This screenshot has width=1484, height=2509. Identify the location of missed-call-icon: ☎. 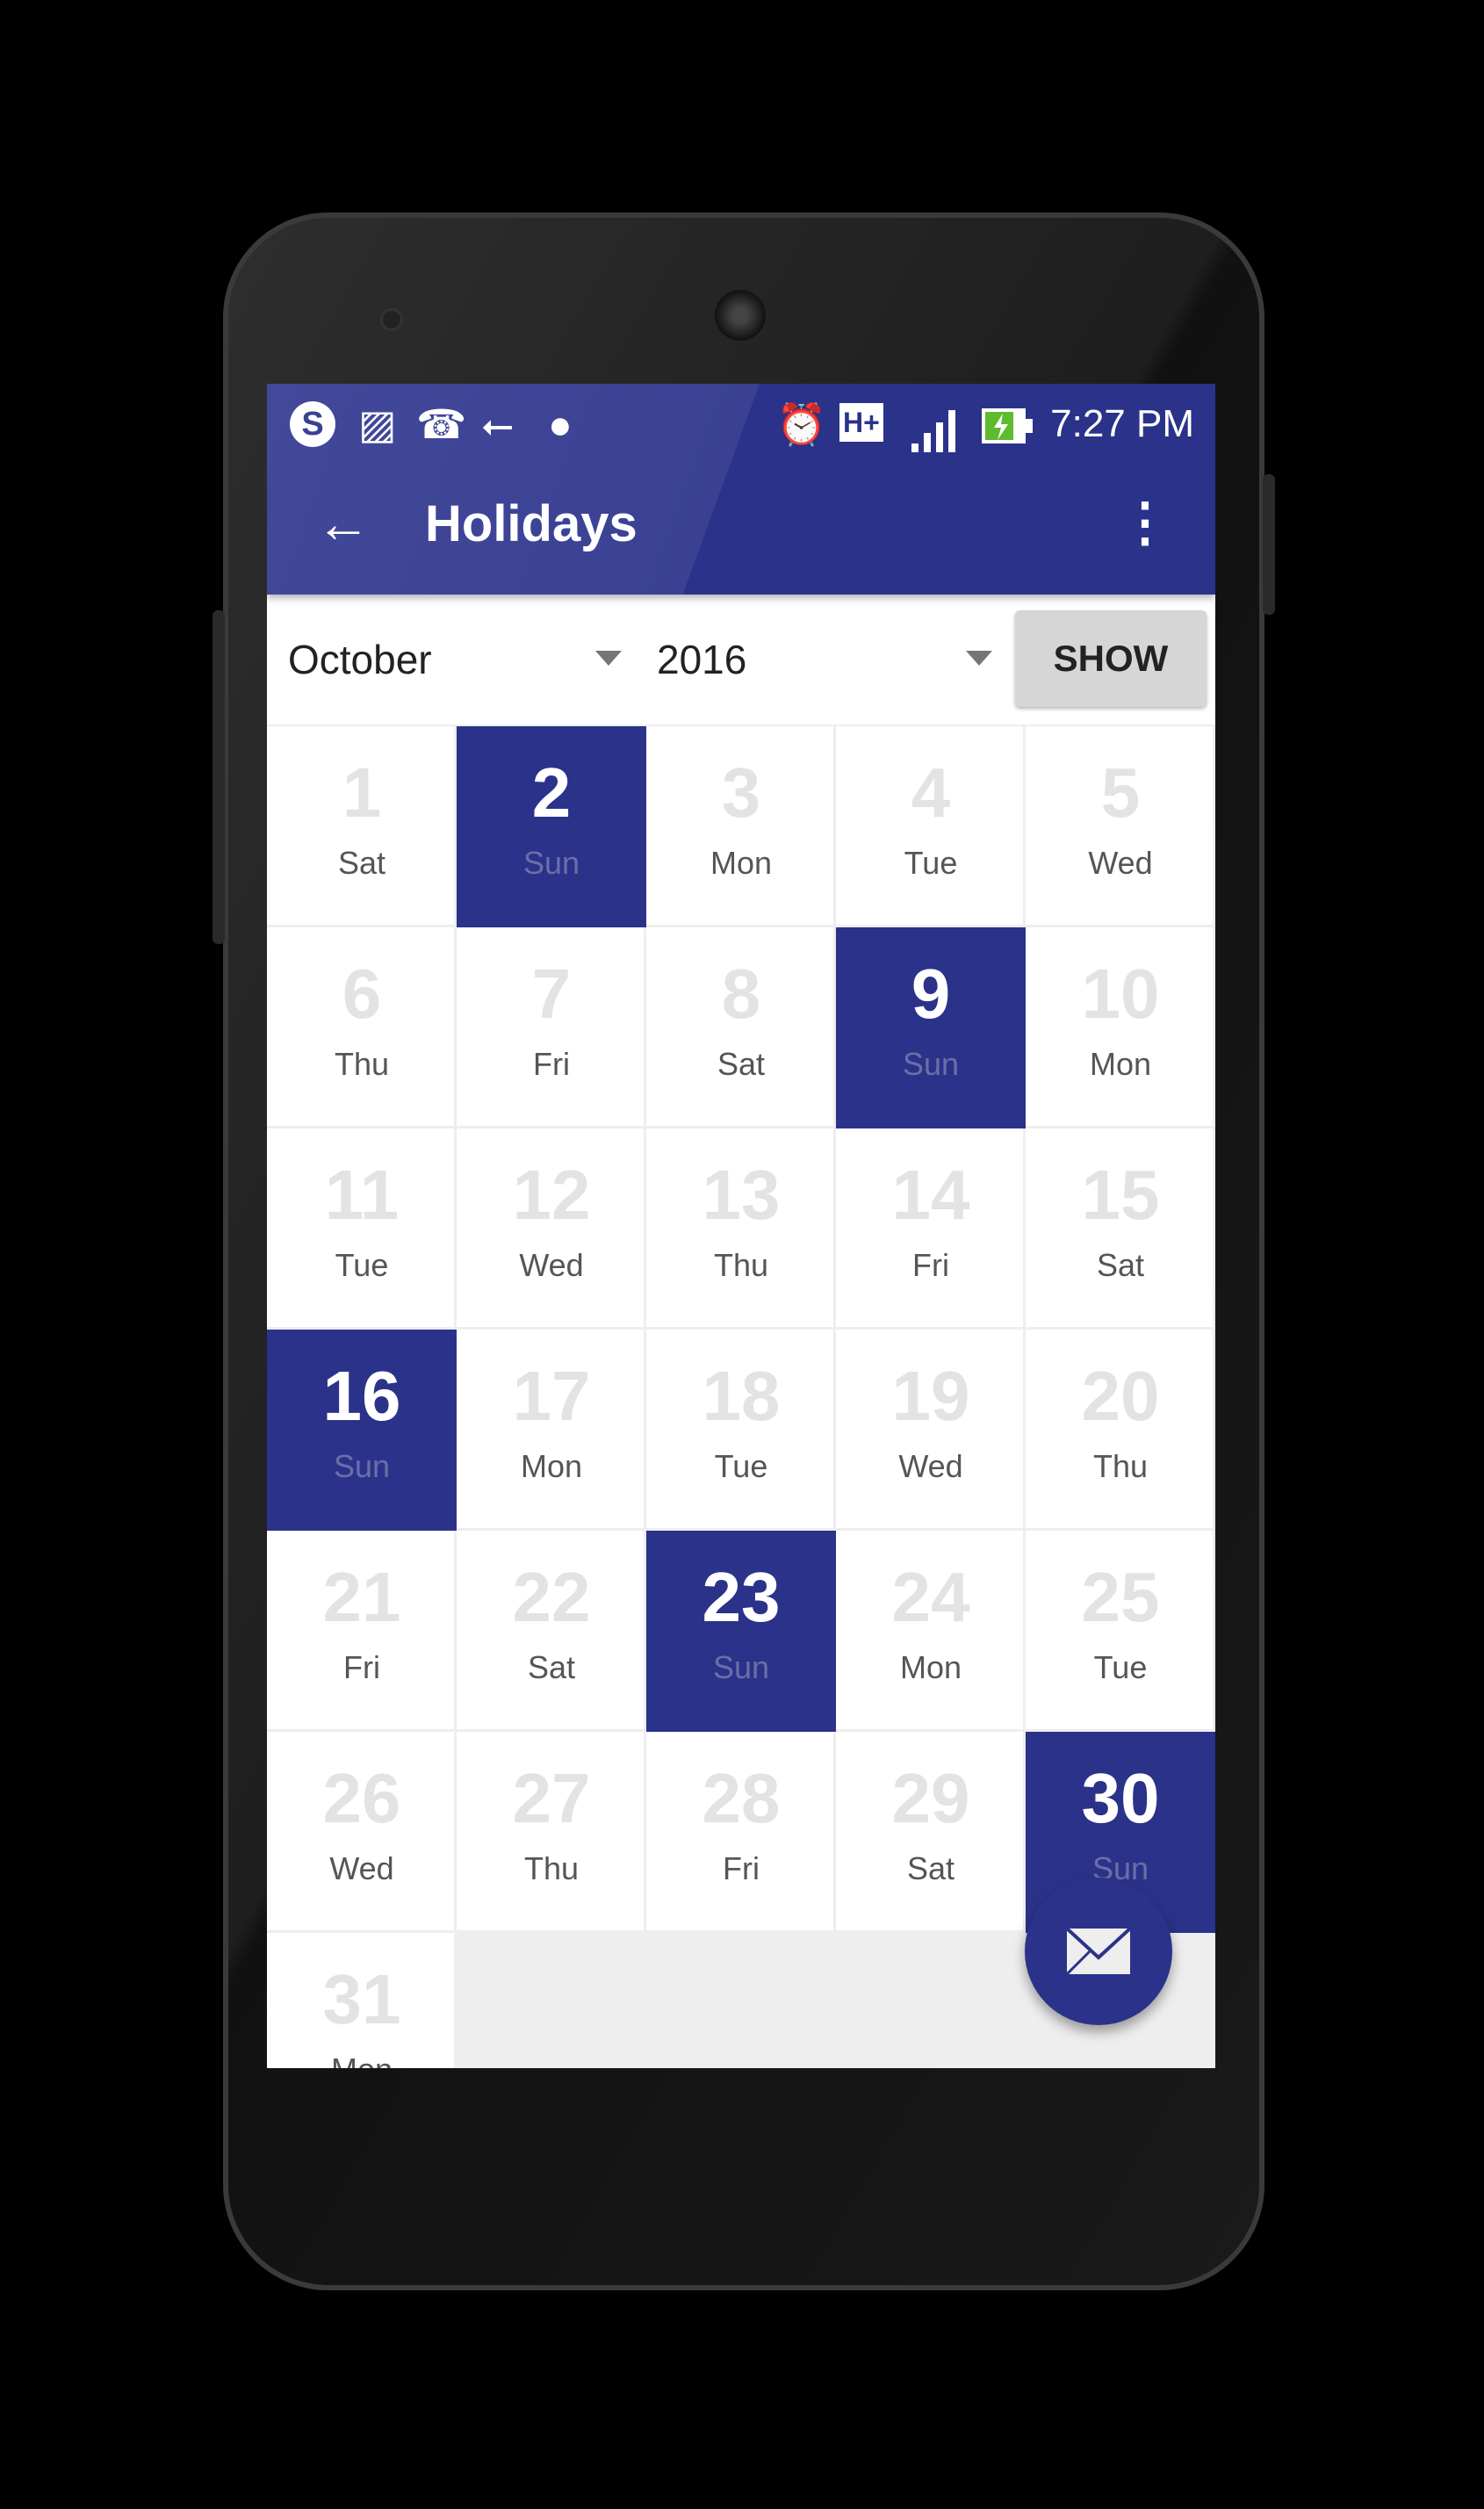
(441, 424).